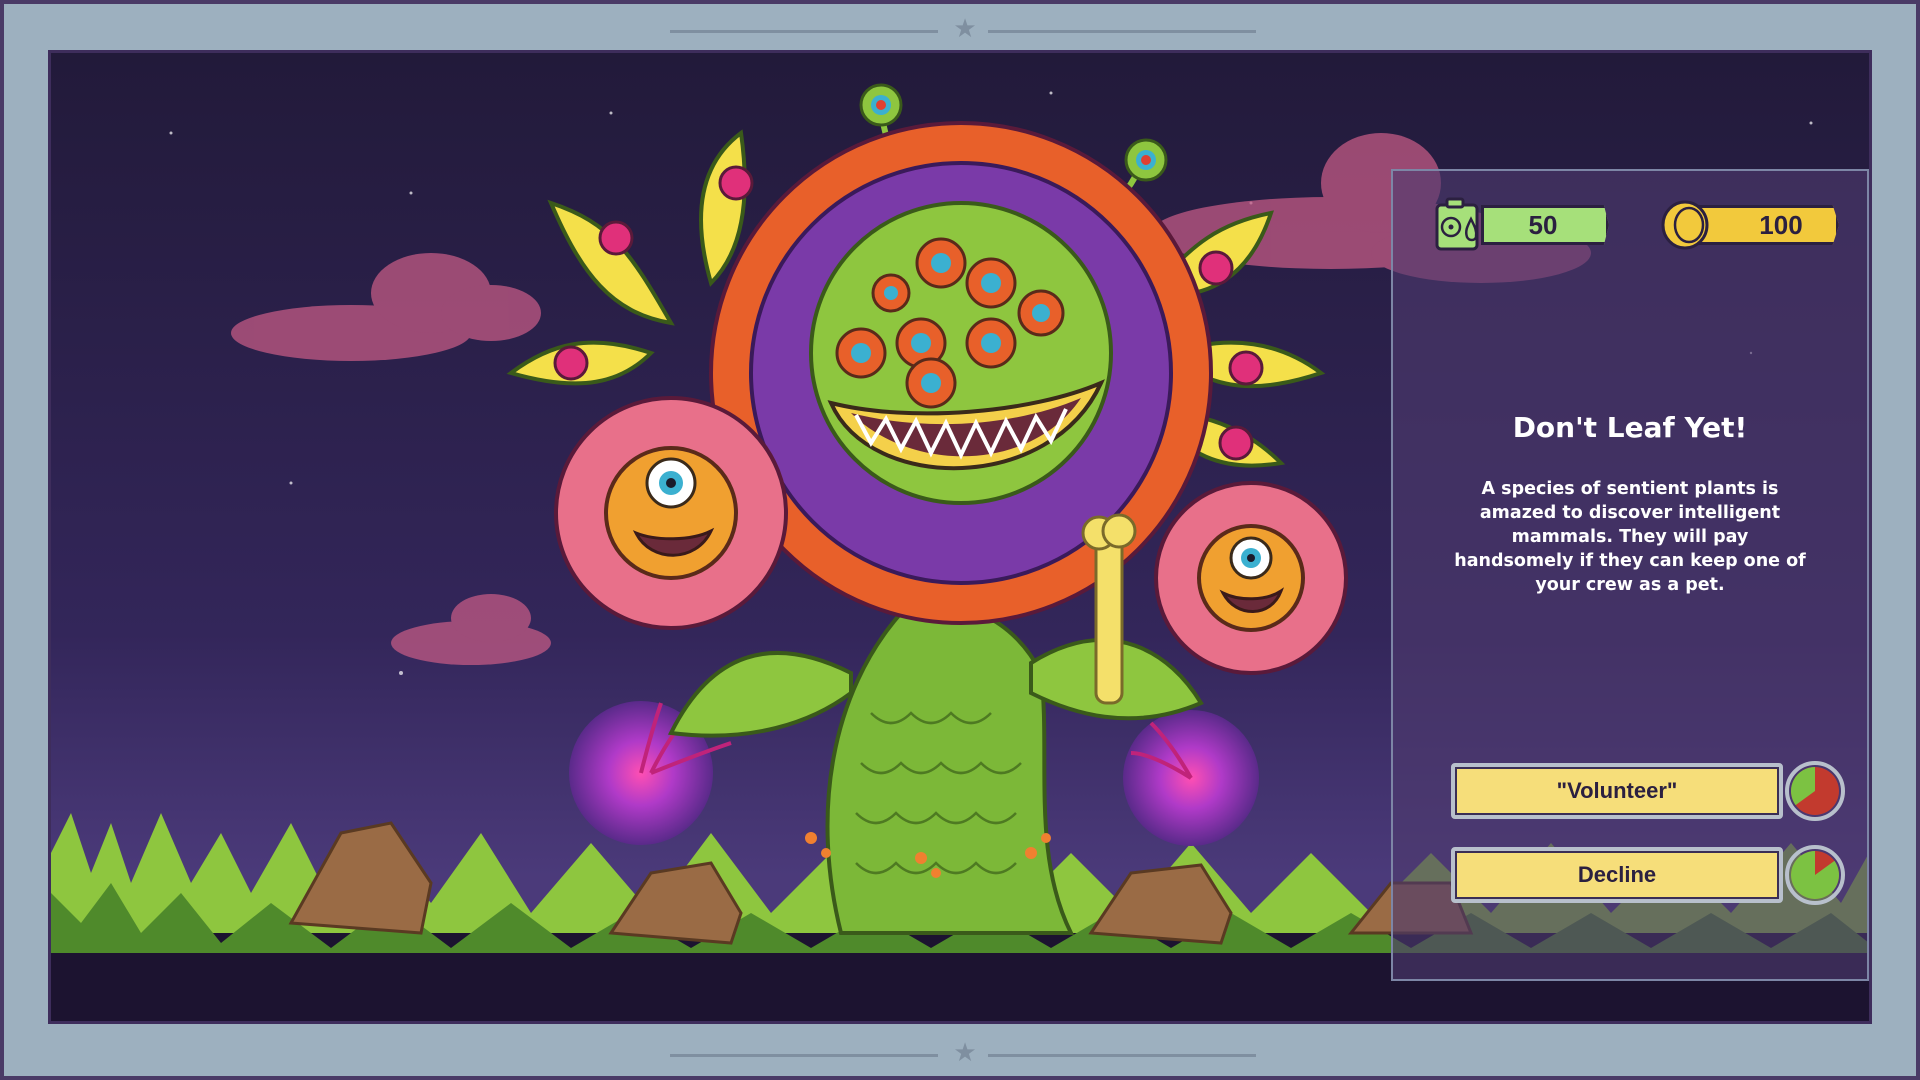 The width and height of the screenshot is (1920, 1080). I want to click on credits-value: 100, so click(1781, 225).